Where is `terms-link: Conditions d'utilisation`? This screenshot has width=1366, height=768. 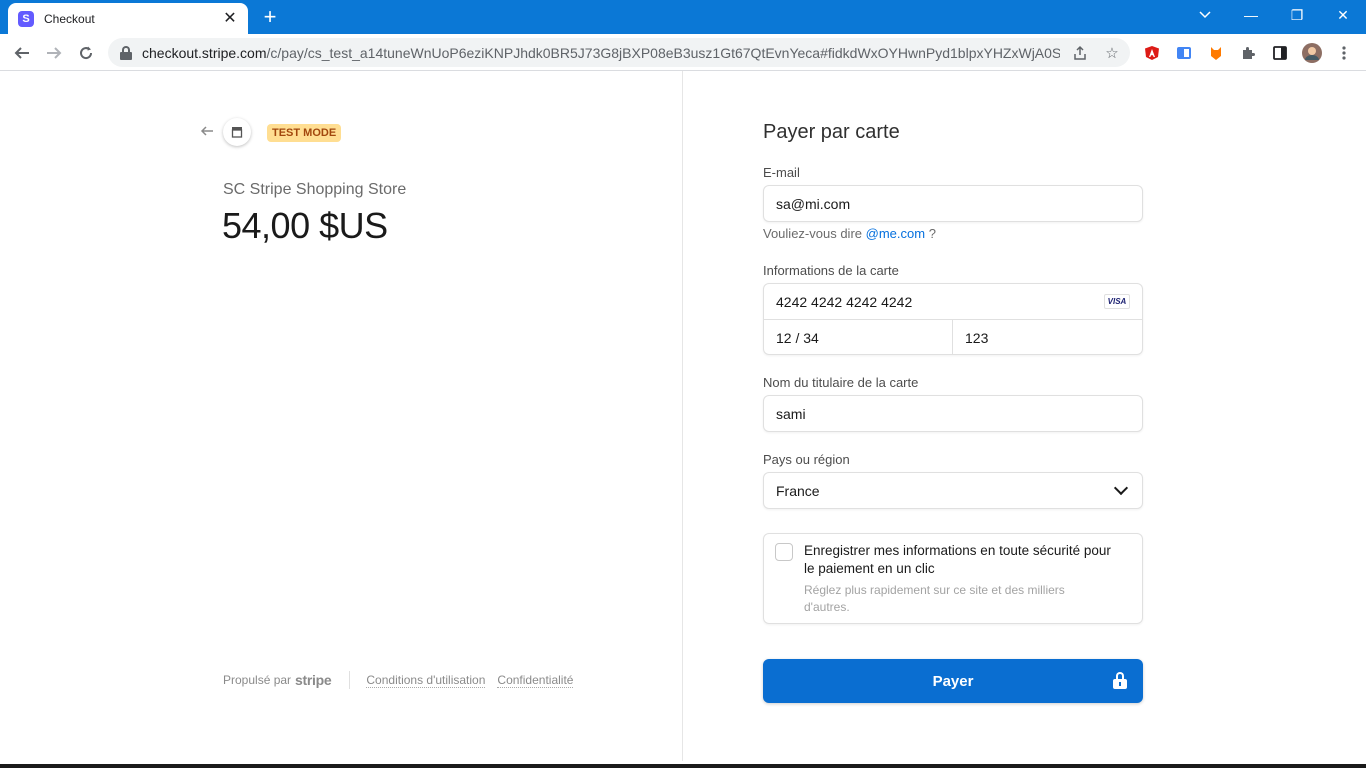
terms-link: Conditions d'utilisation is located at coordinates (426, 680).